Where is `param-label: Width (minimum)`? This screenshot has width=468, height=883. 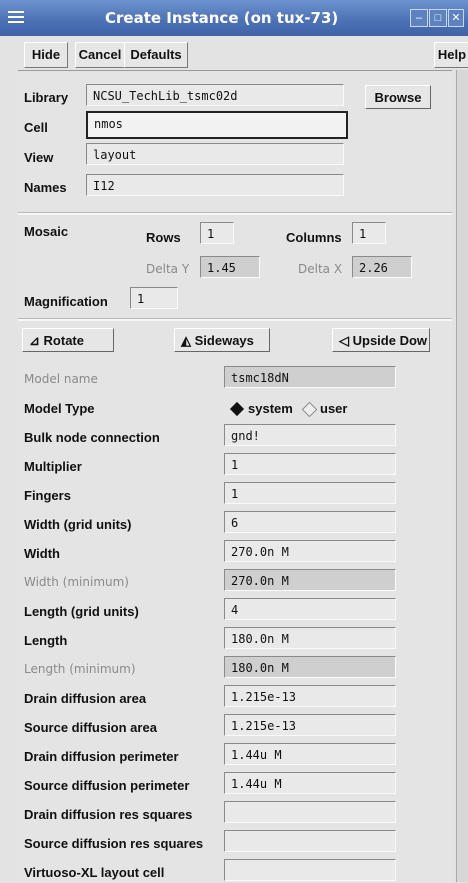
param-label: Width (minimum) is located at coordinates (76, 582).